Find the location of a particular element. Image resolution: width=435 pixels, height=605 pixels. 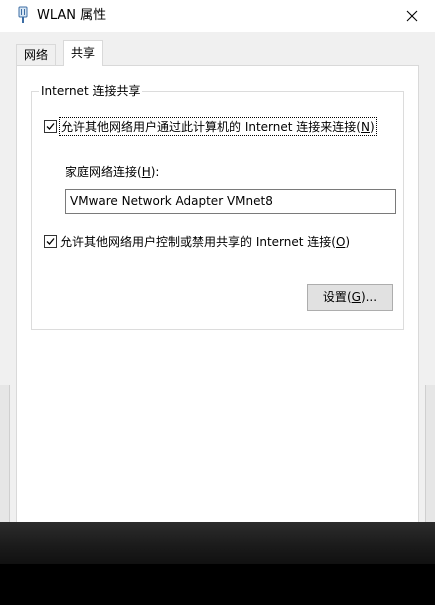

network-adapter-icon is located at coordinates (23, 15).